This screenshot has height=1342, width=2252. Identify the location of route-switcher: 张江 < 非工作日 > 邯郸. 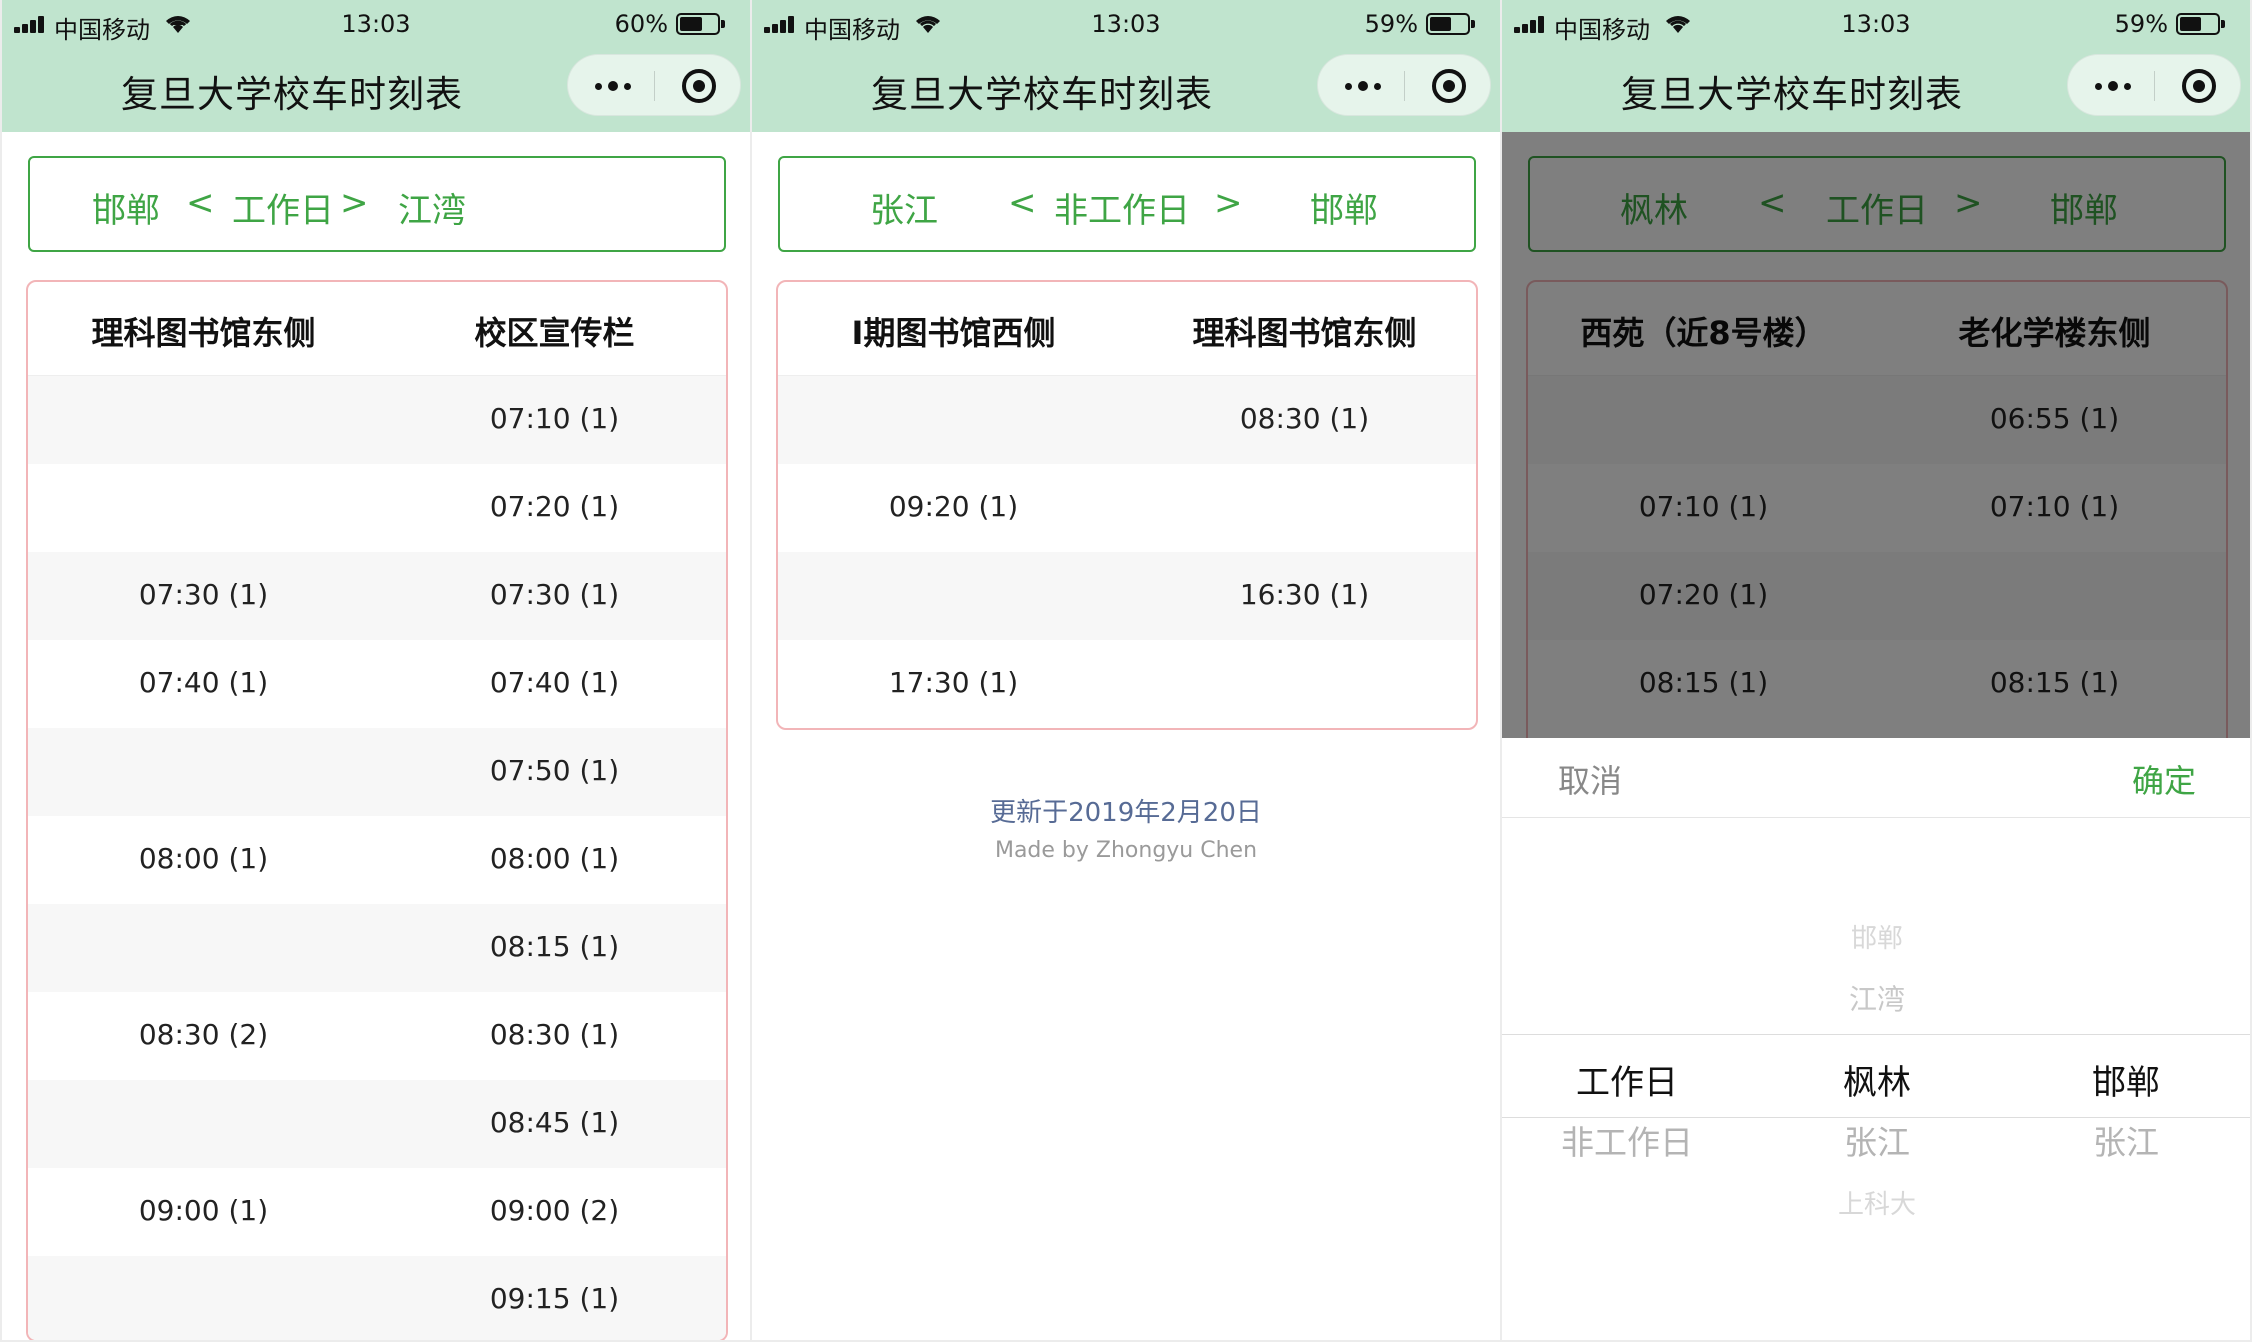
(1127, 204).